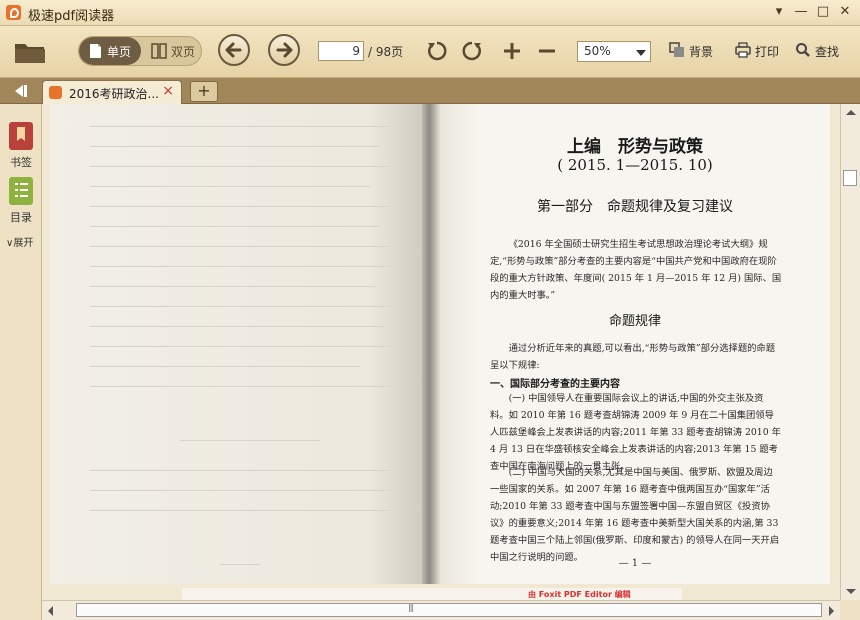 The height and width of the screenshot is (620, 860). Describe the element at coordinates (767, 52) in the screenshot. I see `print-label: 打印` at that location.